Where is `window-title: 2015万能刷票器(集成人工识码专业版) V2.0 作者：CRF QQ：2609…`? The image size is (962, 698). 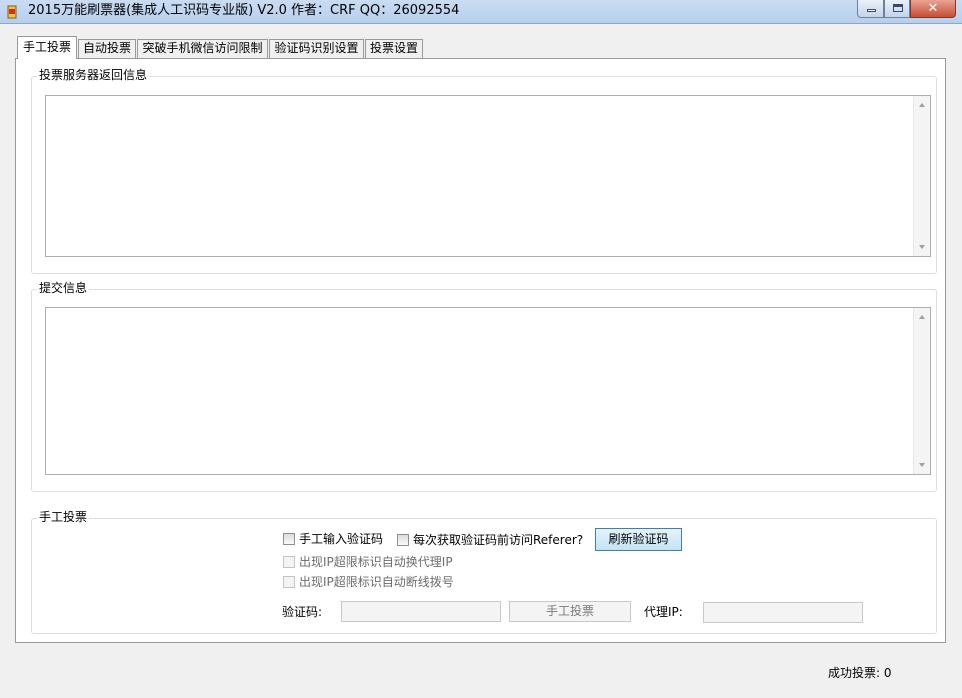 window-title: 2015万能刷票器(集成人工识码专业版) V2.0 作者：CRF QQ：2609… is located at coordinates (244, 10).